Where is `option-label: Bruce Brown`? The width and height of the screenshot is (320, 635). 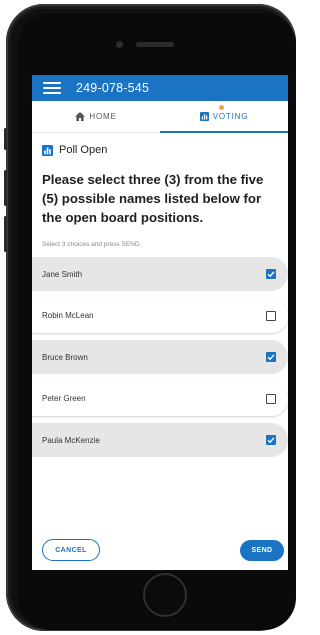 option-label: Bruce Brown is located at coordinates (65, 357).